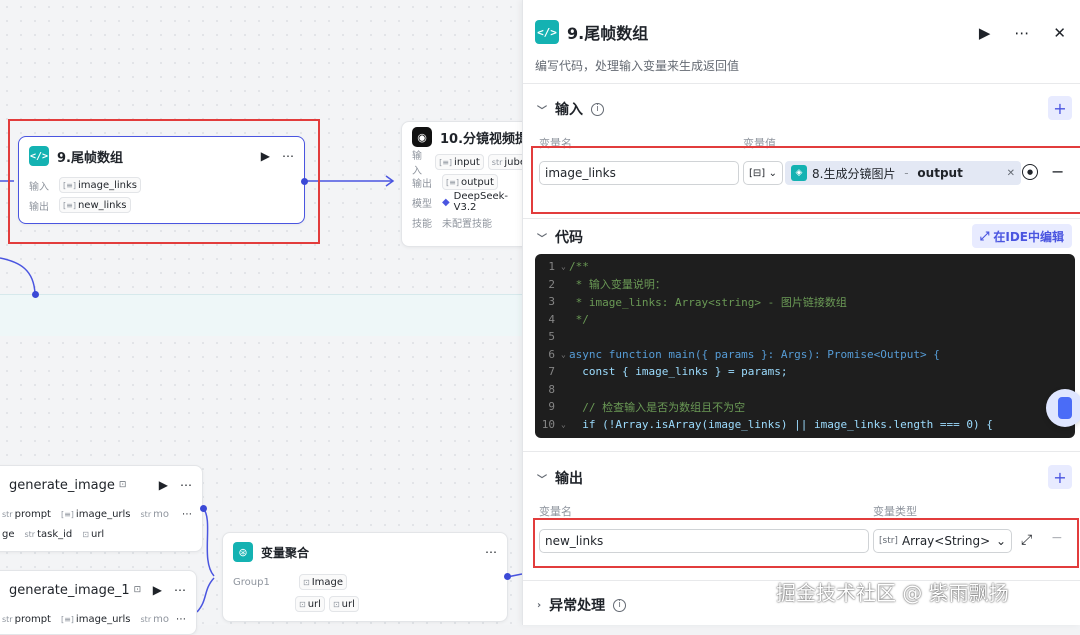  I want to click on close-icon: ✕, so click(1059, 33).